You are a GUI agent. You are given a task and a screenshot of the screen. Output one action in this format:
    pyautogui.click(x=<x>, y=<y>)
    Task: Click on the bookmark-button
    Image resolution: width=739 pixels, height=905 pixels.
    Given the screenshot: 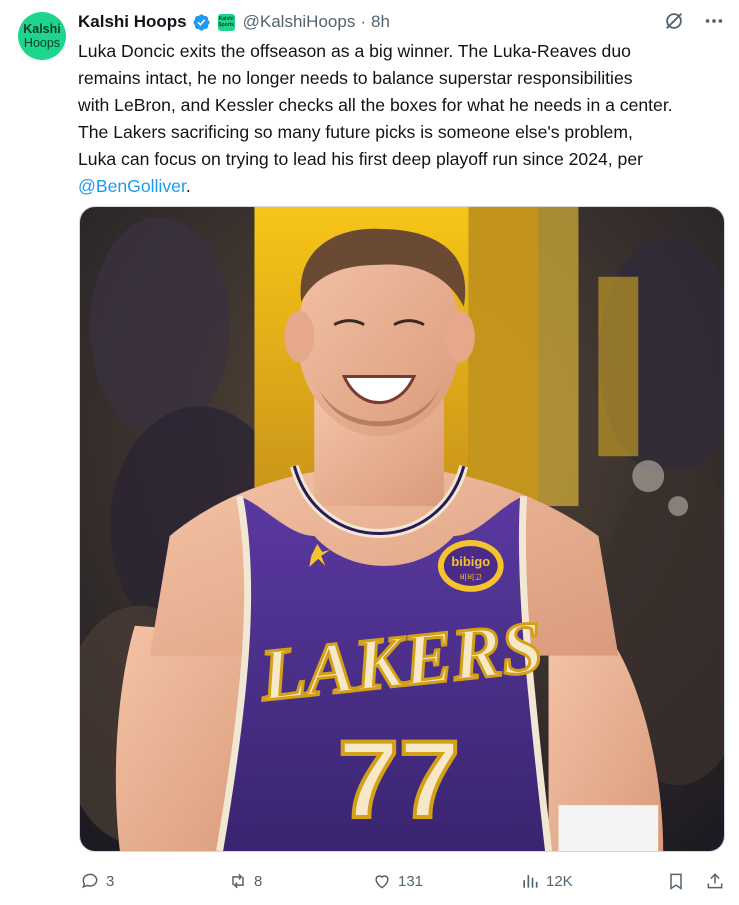 What is the action you would take?
    pyautogui.click(x=679, y=881)
    